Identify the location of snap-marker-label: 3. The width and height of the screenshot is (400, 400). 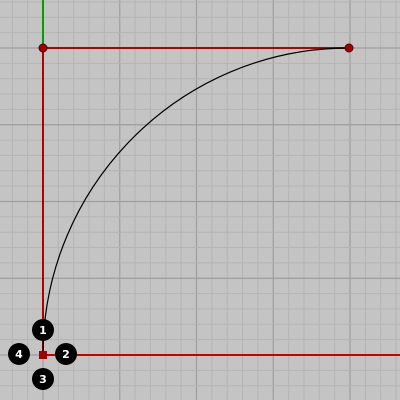
(43, 379).